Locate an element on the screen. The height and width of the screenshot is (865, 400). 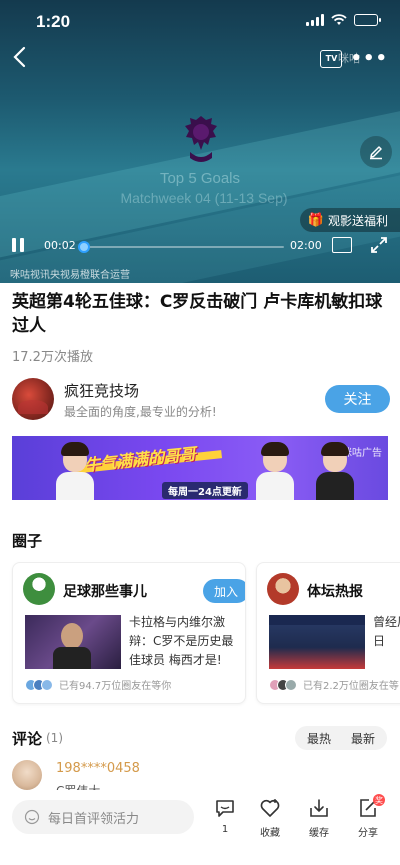
pause-button is located at coordinates (20, 246).